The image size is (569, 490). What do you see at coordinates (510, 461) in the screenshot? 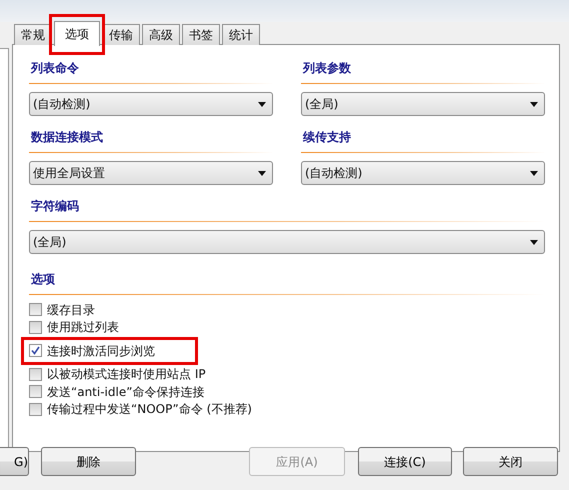
I see `button: 关闭` at bounding box center [510, 461].